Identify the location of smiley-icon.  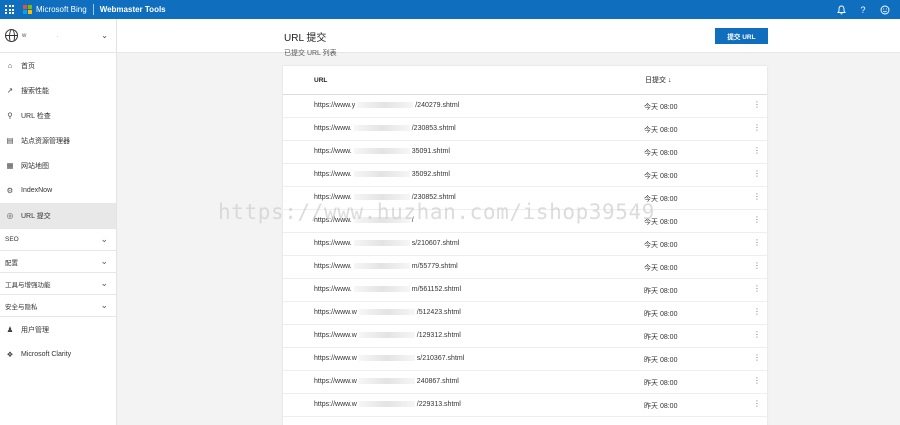
(885, 9).